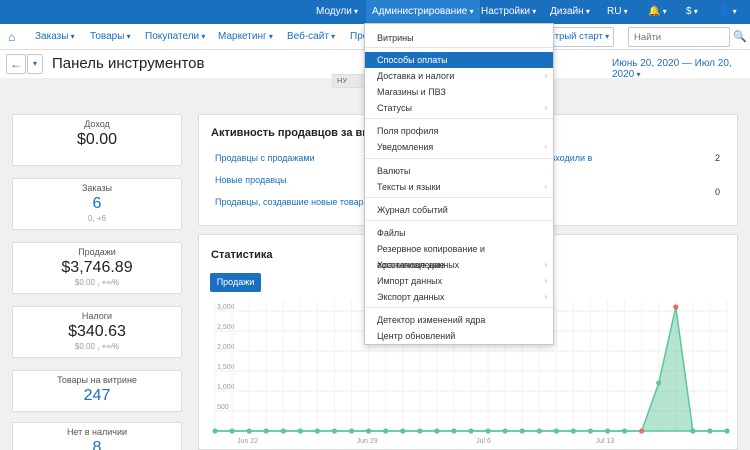  I want to click on stat-card-out-of-stock: Нет в наличии 8, so click(97, 436).